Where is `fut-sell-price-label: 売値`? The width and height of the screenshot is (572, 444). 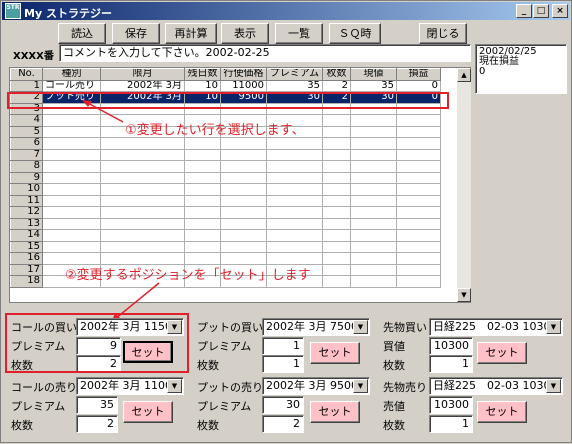 fut-sell-price-label: 売値 is located at coordinates (394, 406).